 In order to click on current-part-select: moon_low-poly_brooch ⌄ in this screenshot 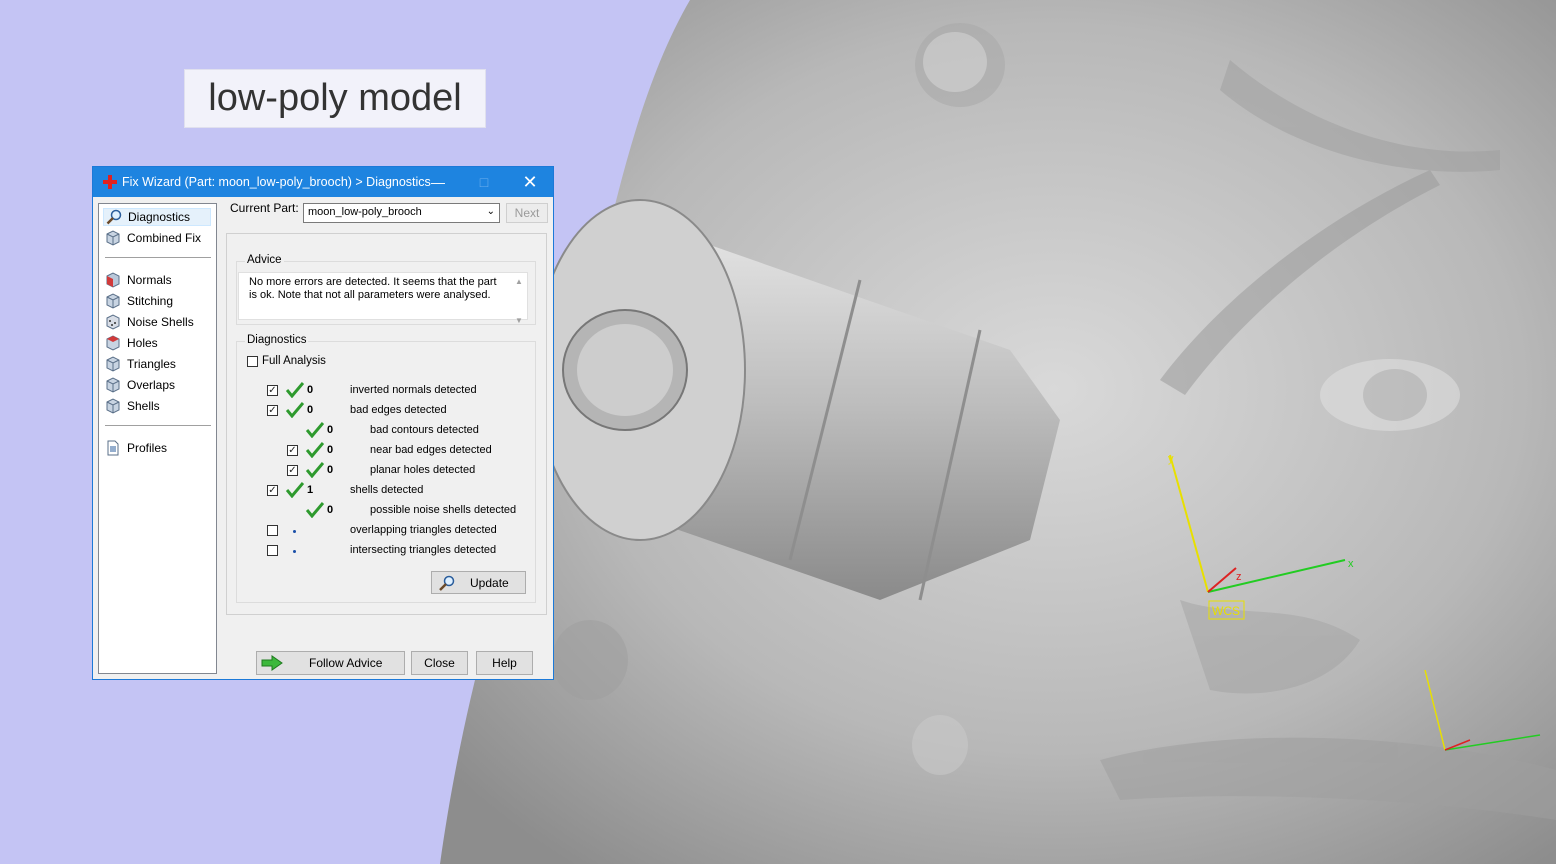, I will do `click(401, 213)`.